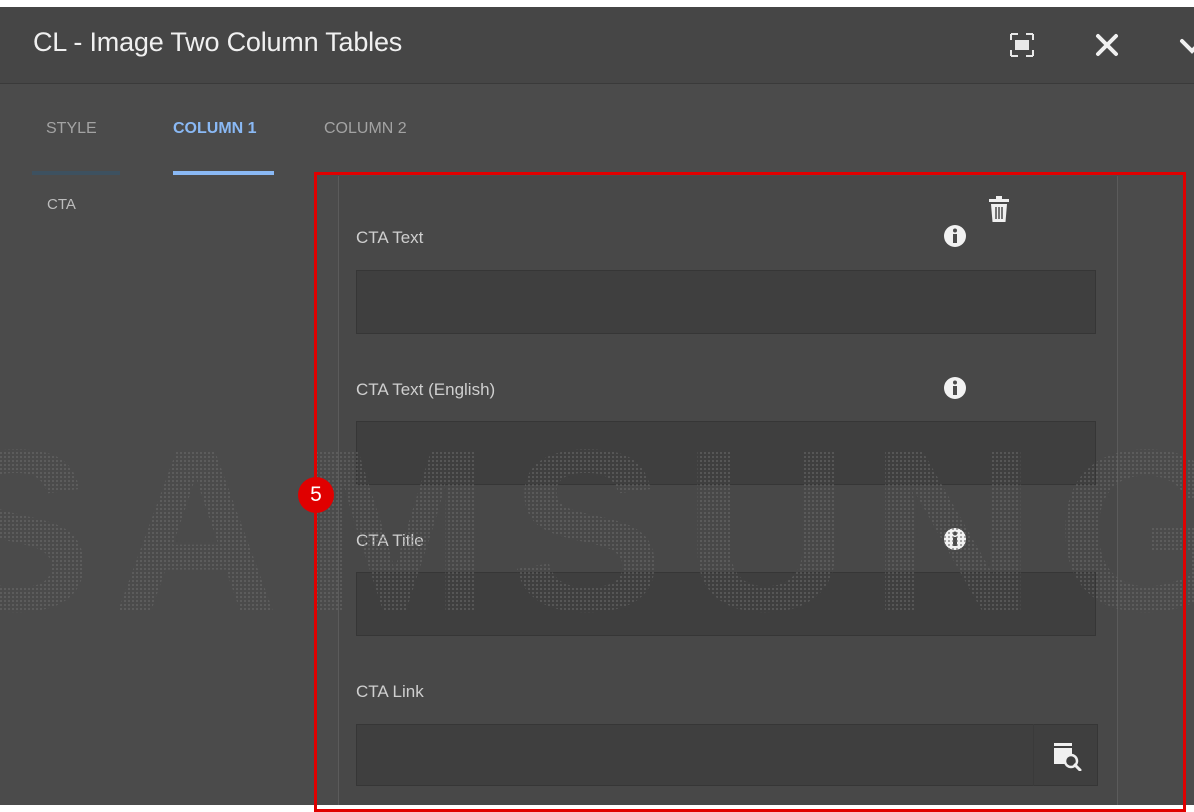 This screenshot has height=812, width=1194. Describe the element at coordinates (1186, 45) in the screenshot. I see `chevron-icon` at that location.